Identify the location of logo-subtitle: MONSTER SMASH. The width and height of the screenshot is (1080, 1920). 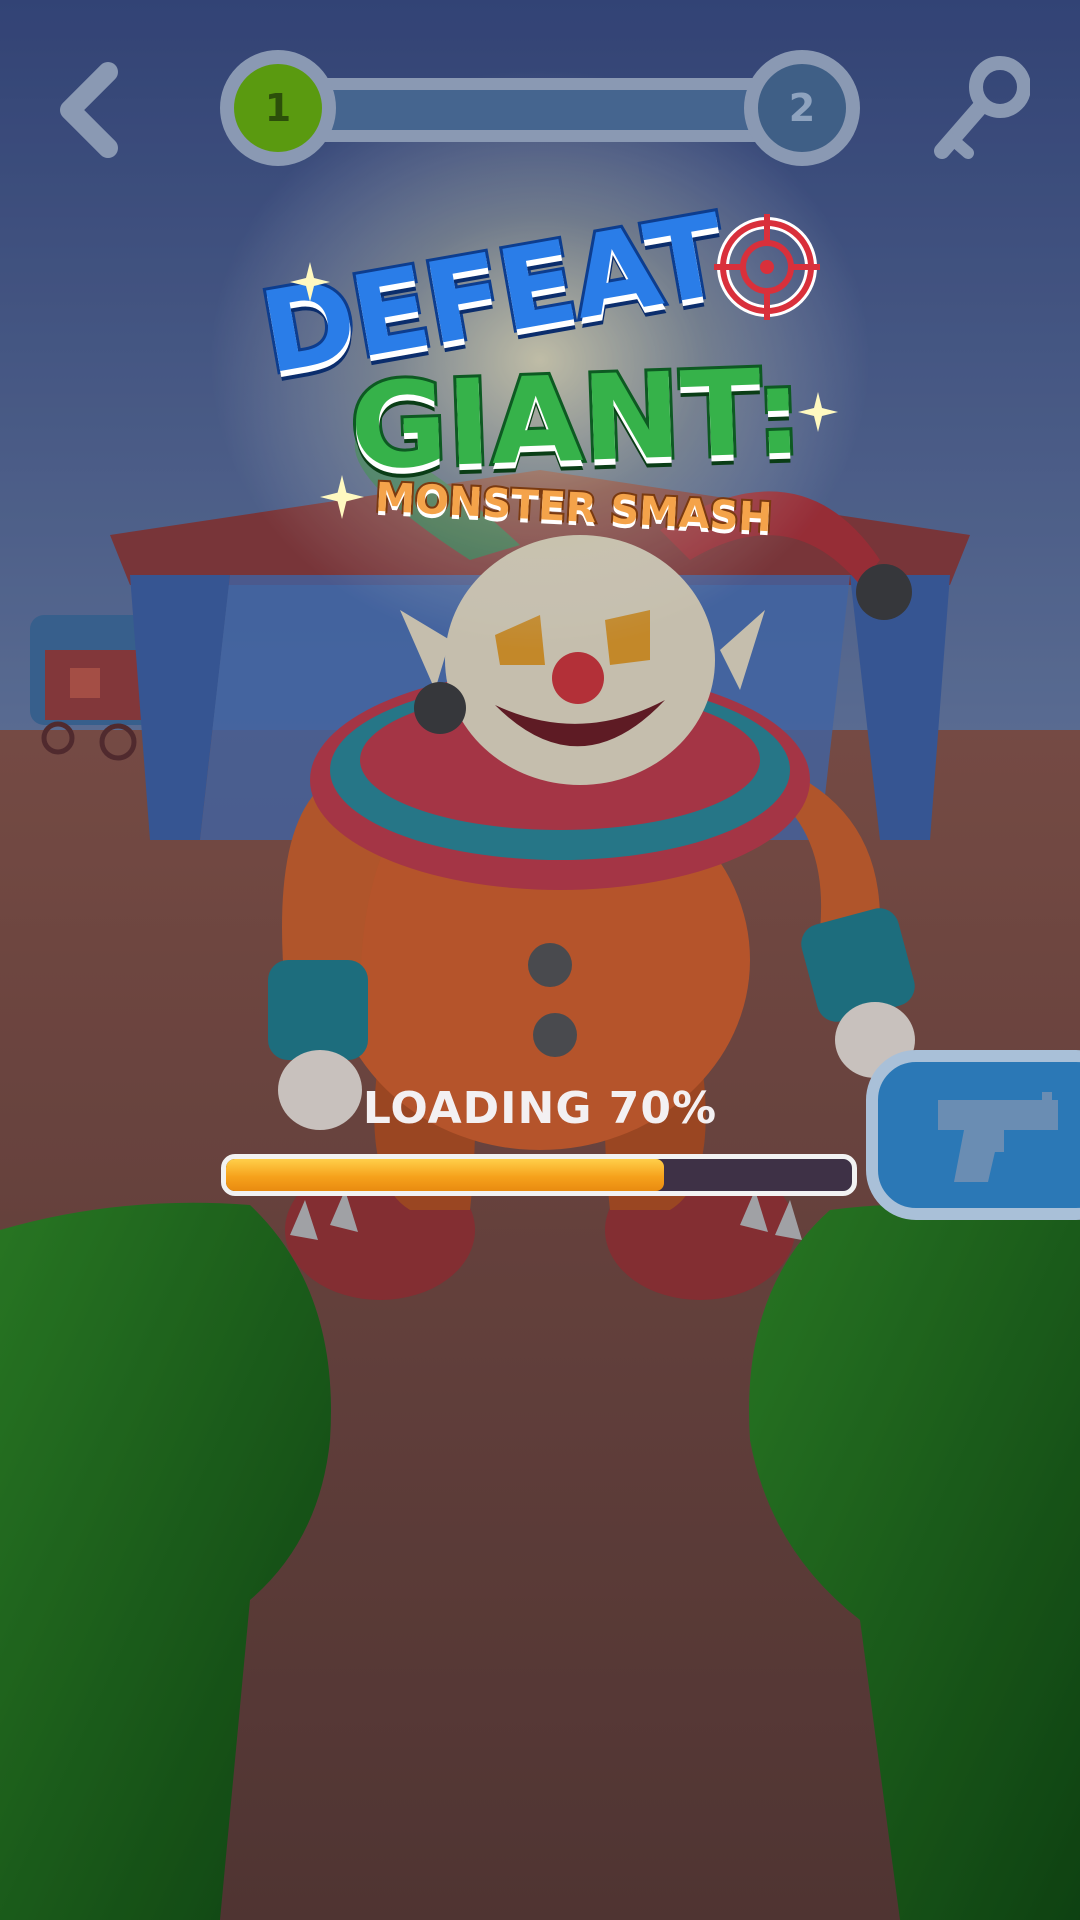
(573, 508).